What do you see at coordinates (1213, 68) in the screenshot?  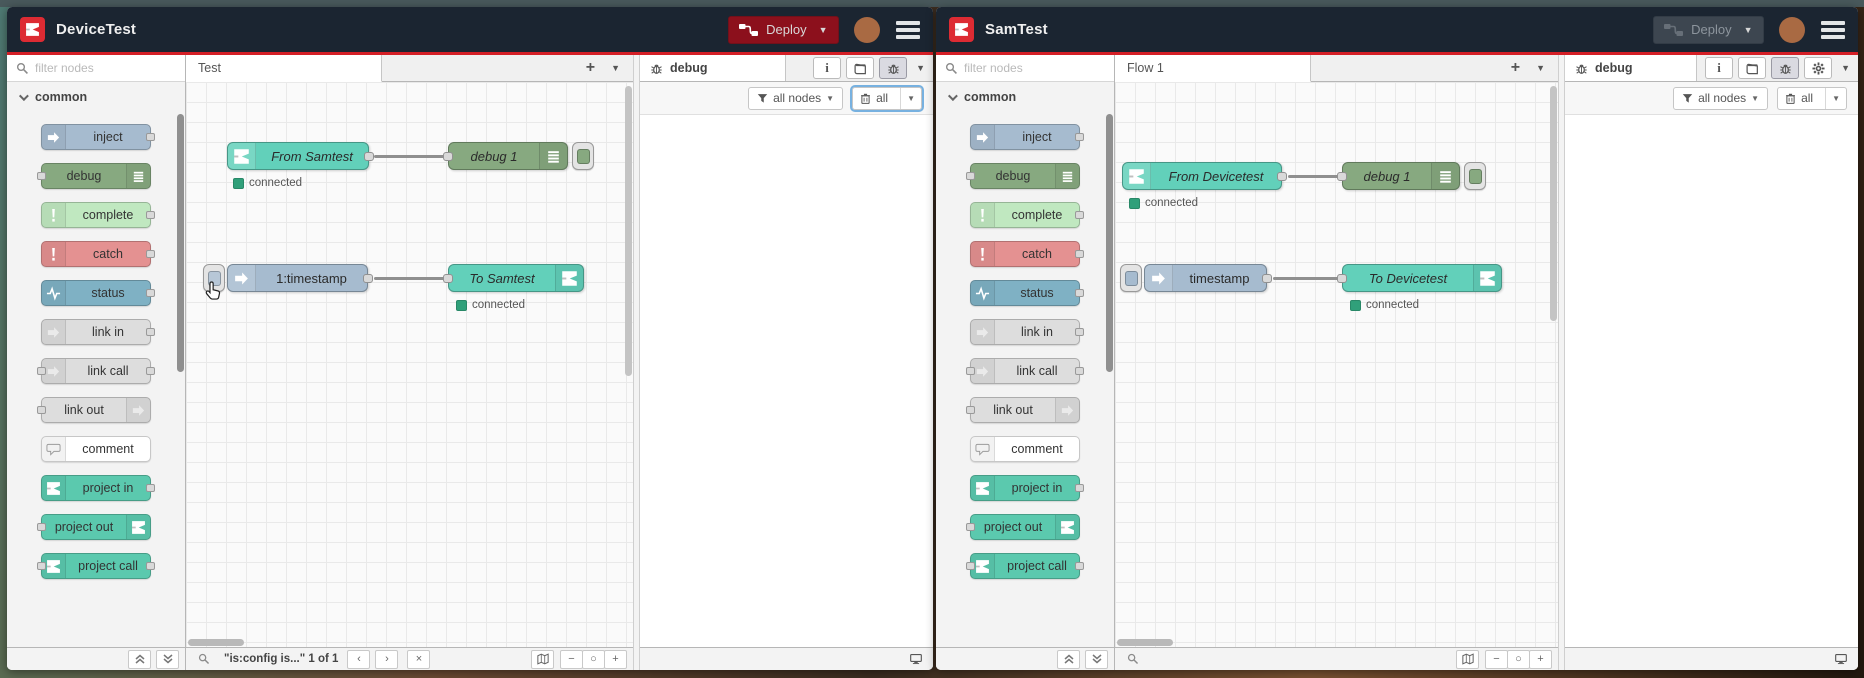 I see `tab-flow-1: Flow 1` at bounding box center [1213, 68].